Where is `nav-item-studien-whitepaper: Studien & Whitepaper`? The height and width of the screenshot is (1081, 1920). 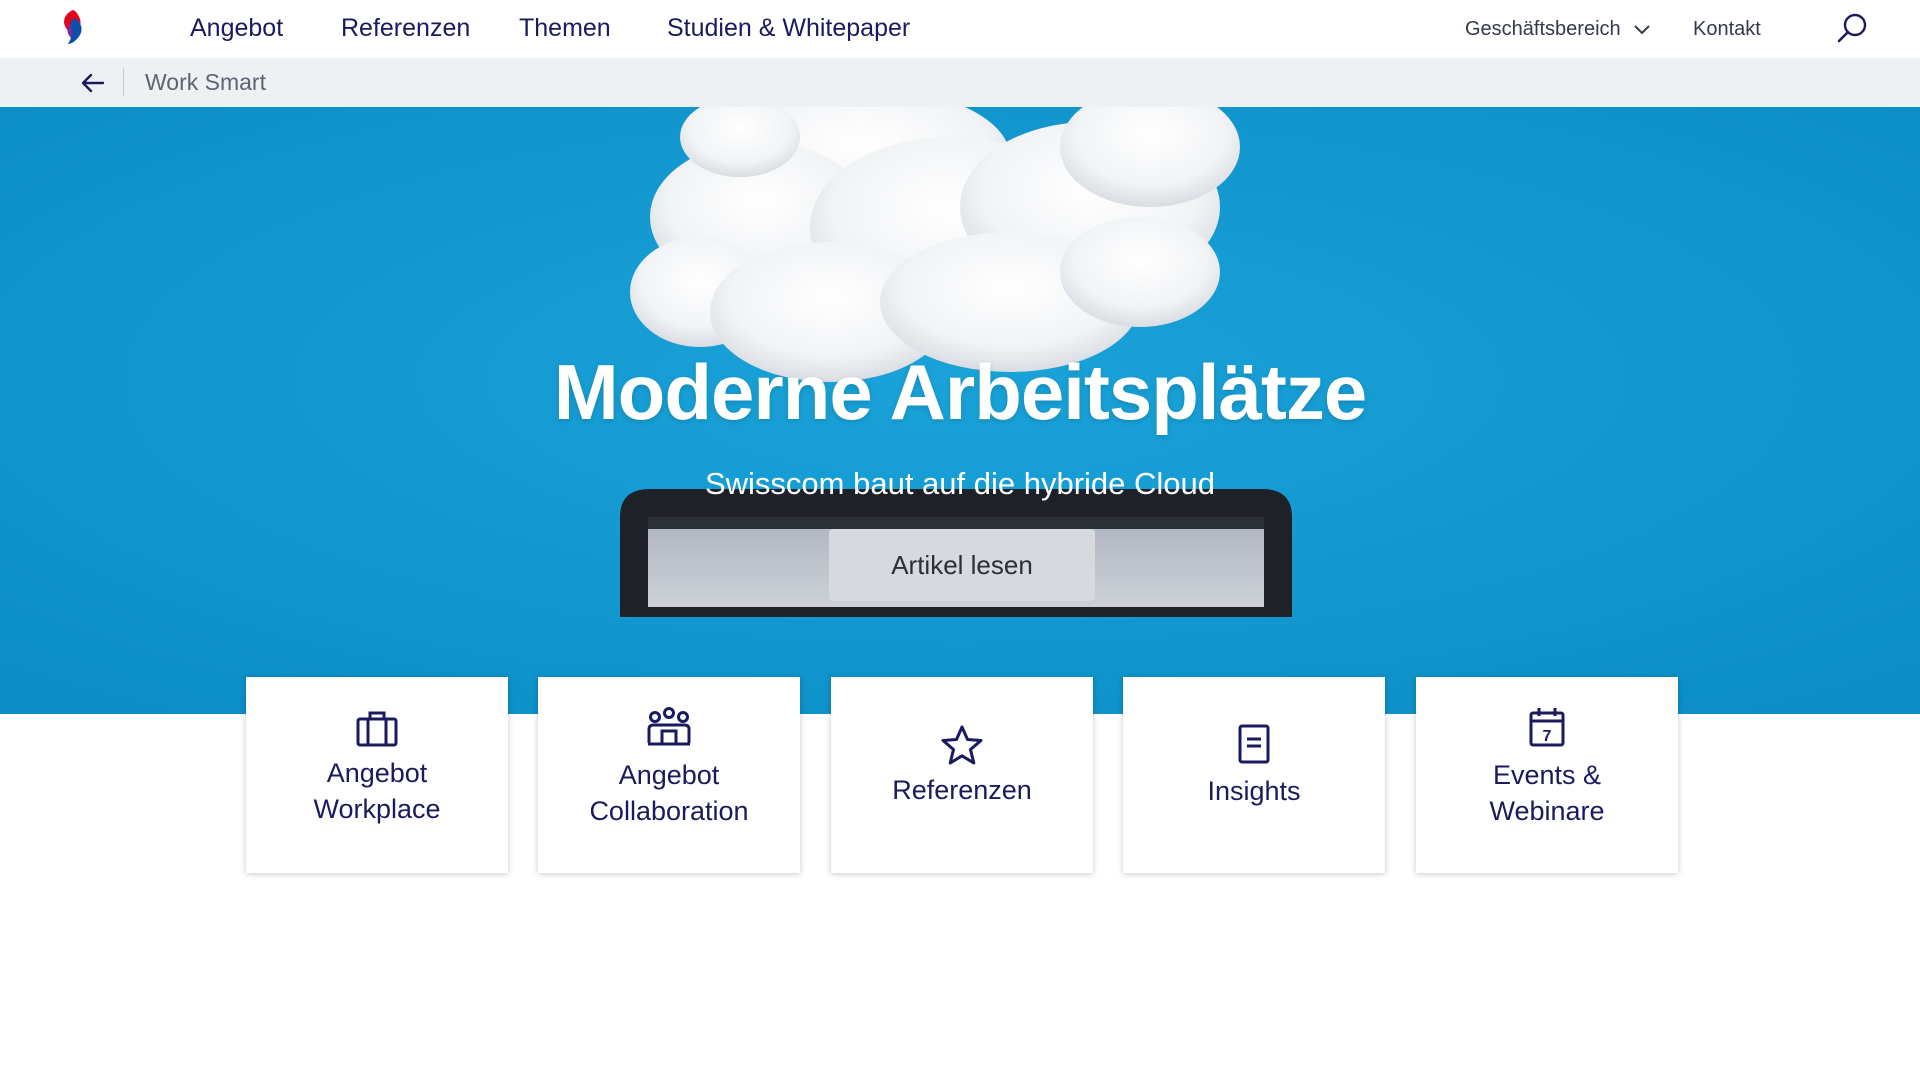
nav-item-studien-whitepaper: Studien & Whitepaper is located at coordinates (788, 28).